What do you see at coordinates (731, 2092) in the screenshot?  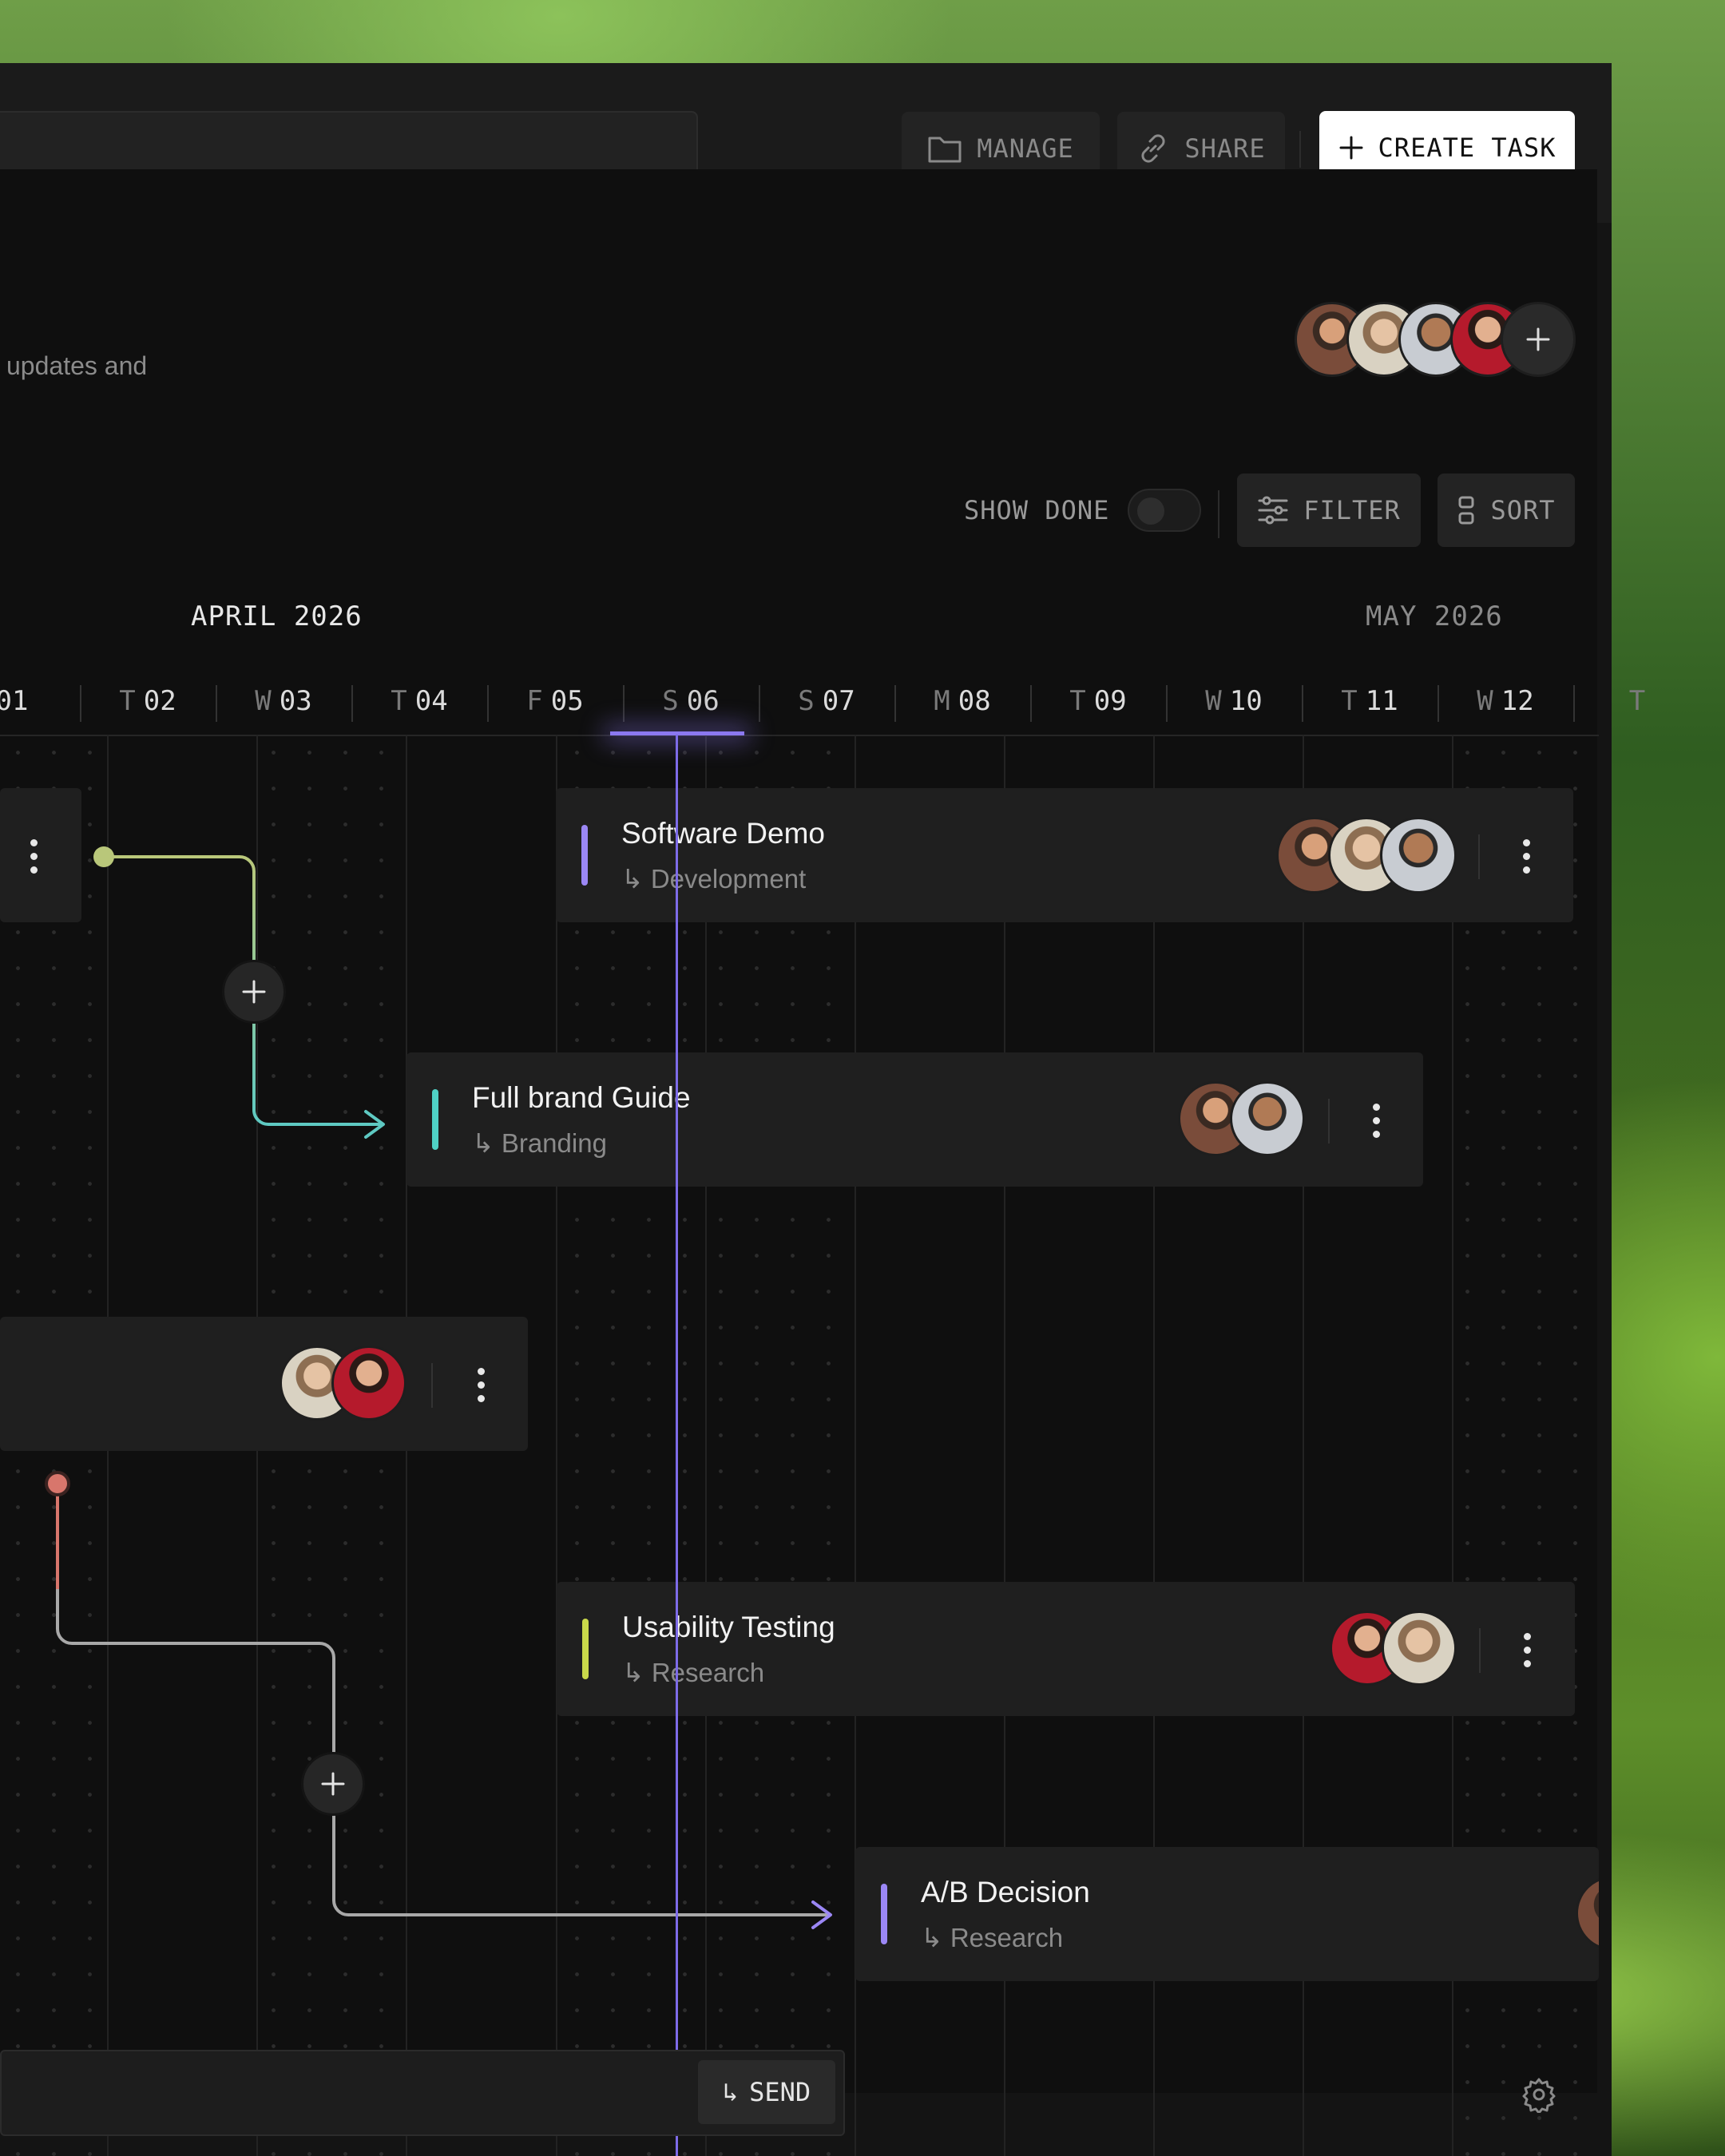 I see `send-arrow-icon: ↳` at bounding box center [731, 2092].